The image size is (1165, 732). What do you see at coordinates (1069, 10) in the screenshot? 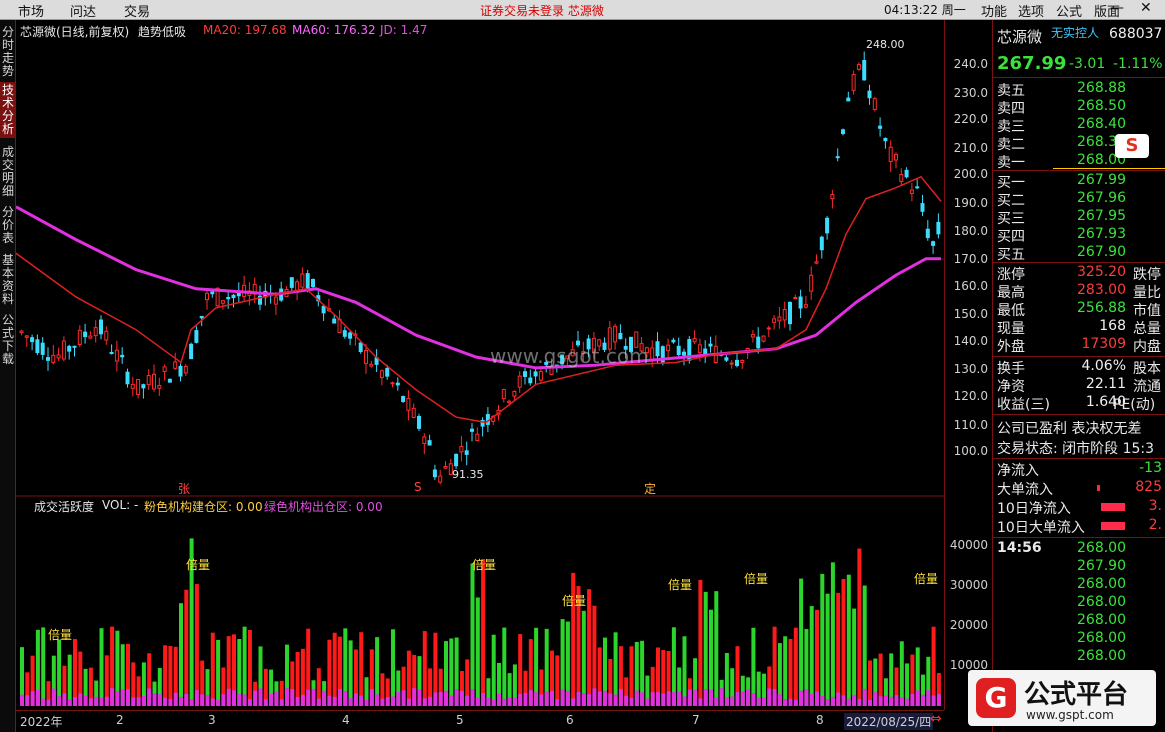
I see `menu-formula: 公式` at bounding box center [1069, 10].